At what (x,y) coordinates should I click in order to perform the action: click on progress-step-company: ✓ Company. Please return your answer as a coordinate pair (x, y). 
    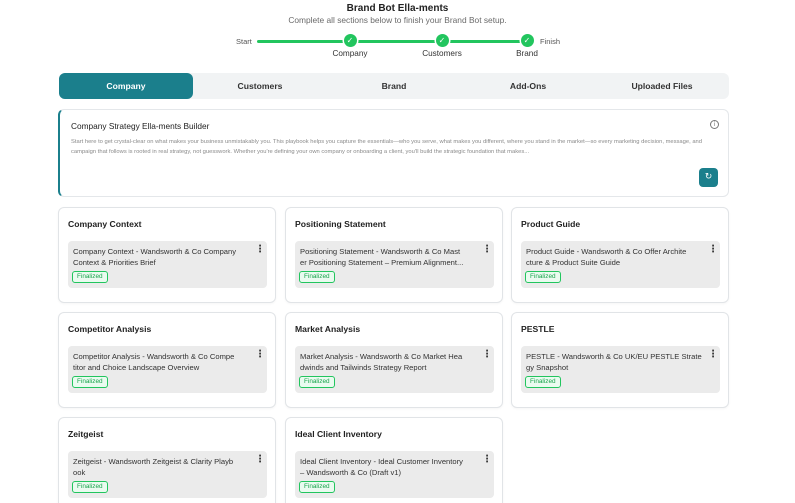
    Looking at the image, I should click on (350, 45).